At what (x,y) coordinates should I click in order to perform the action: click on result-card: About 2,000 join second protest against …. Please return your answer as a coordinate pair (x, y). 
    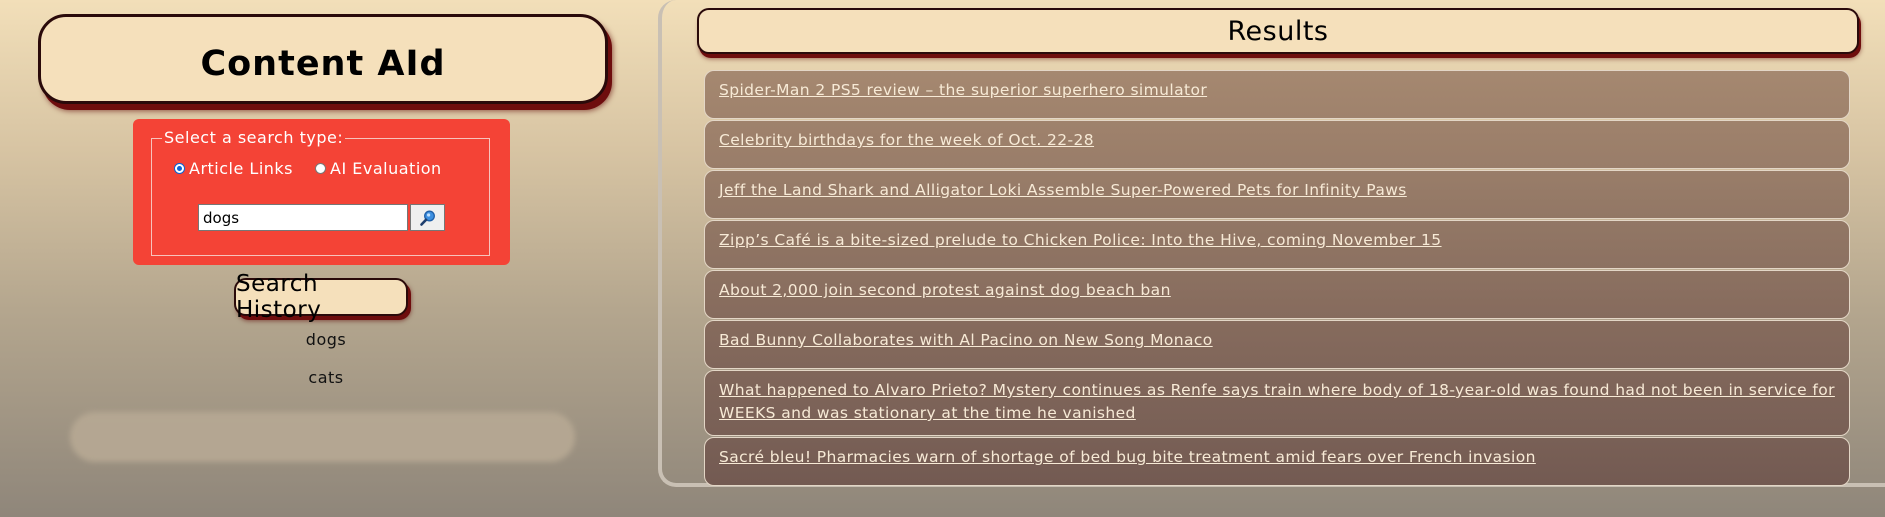
    Looking at the image, I should click on (1277, 294).